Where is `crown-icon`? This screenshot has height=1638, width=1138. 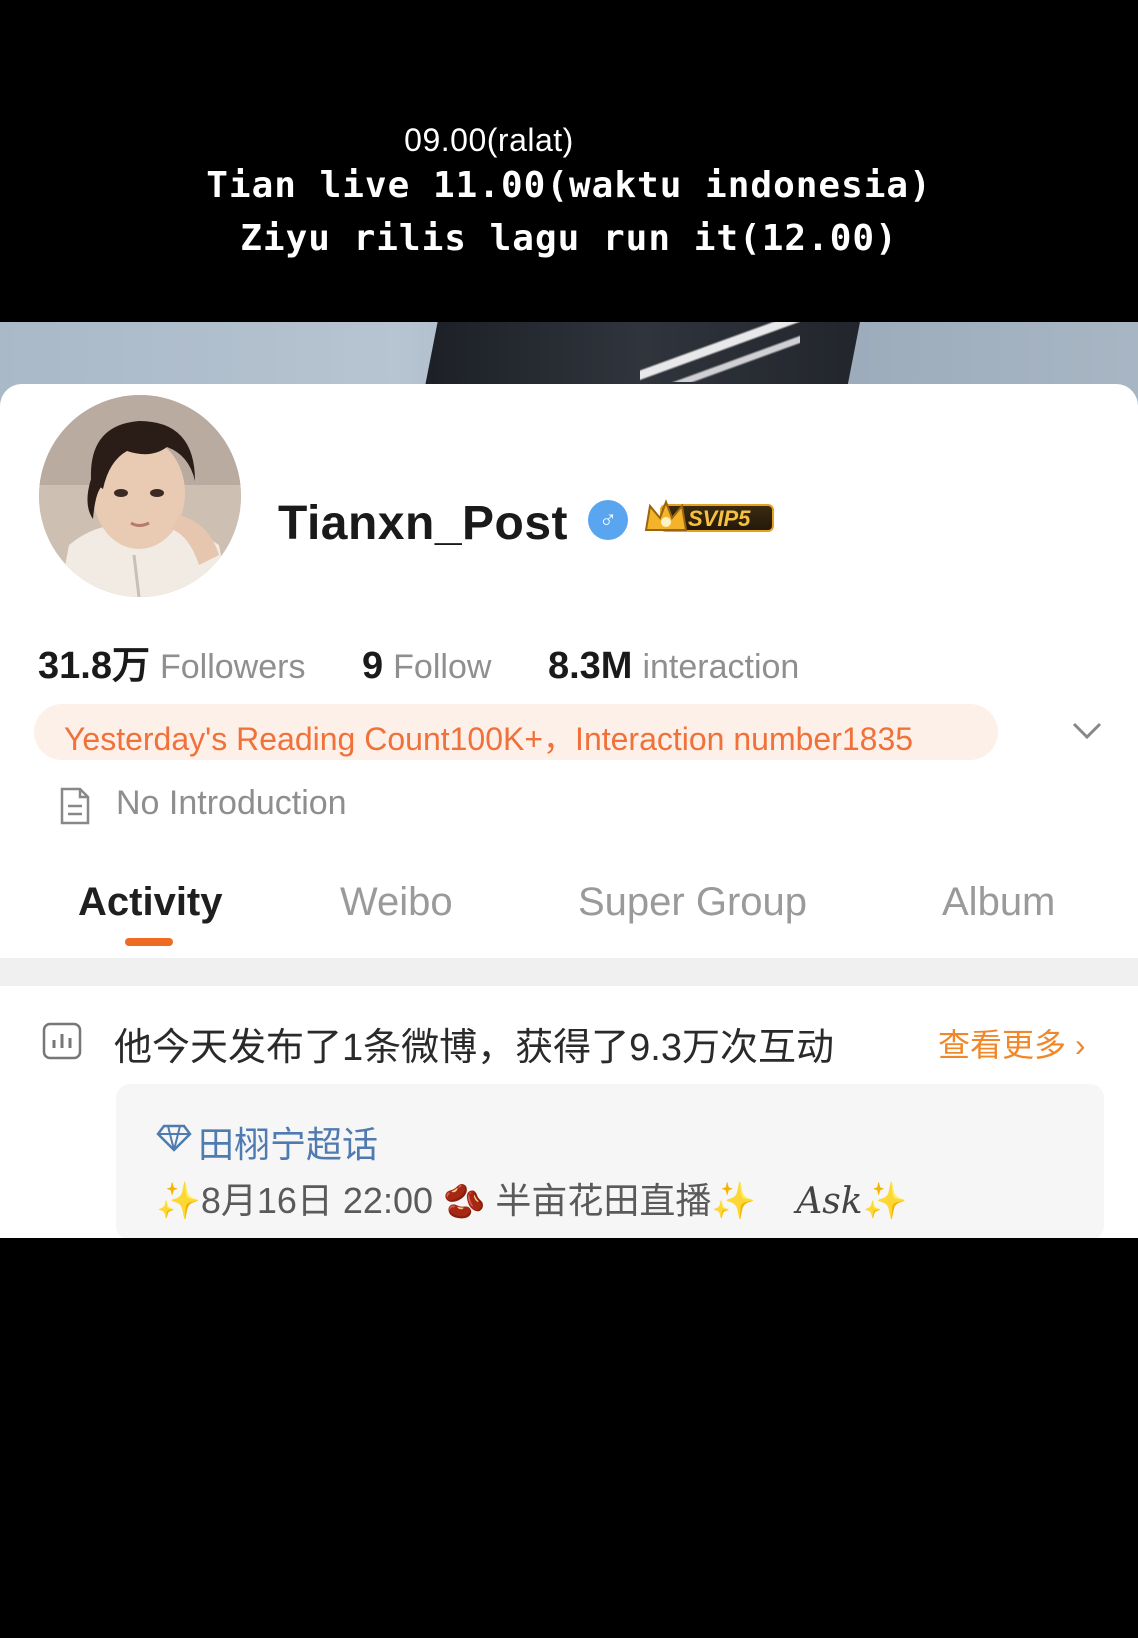 crown-icon is located at coordinates (666, 515).